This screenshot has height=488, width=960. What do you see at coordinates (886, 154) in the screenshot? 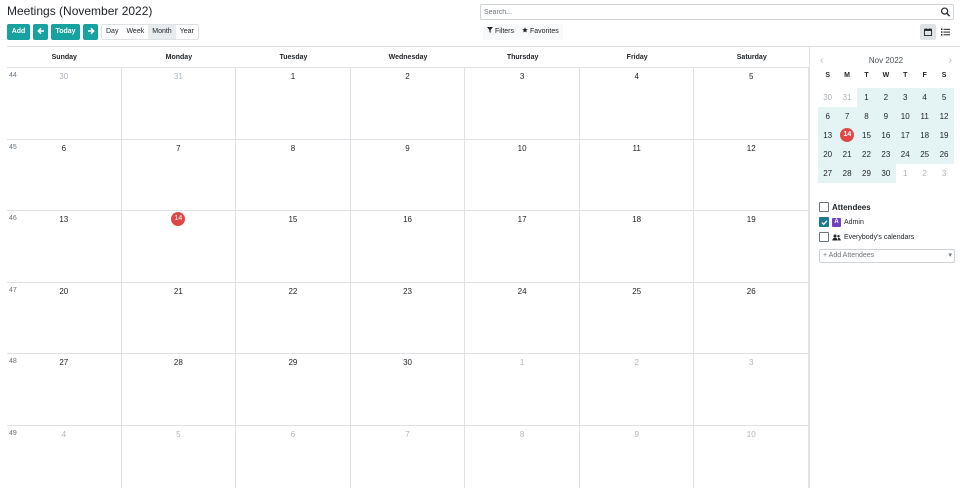
I see `mini-day: 23` at bounding box center [886, 154].